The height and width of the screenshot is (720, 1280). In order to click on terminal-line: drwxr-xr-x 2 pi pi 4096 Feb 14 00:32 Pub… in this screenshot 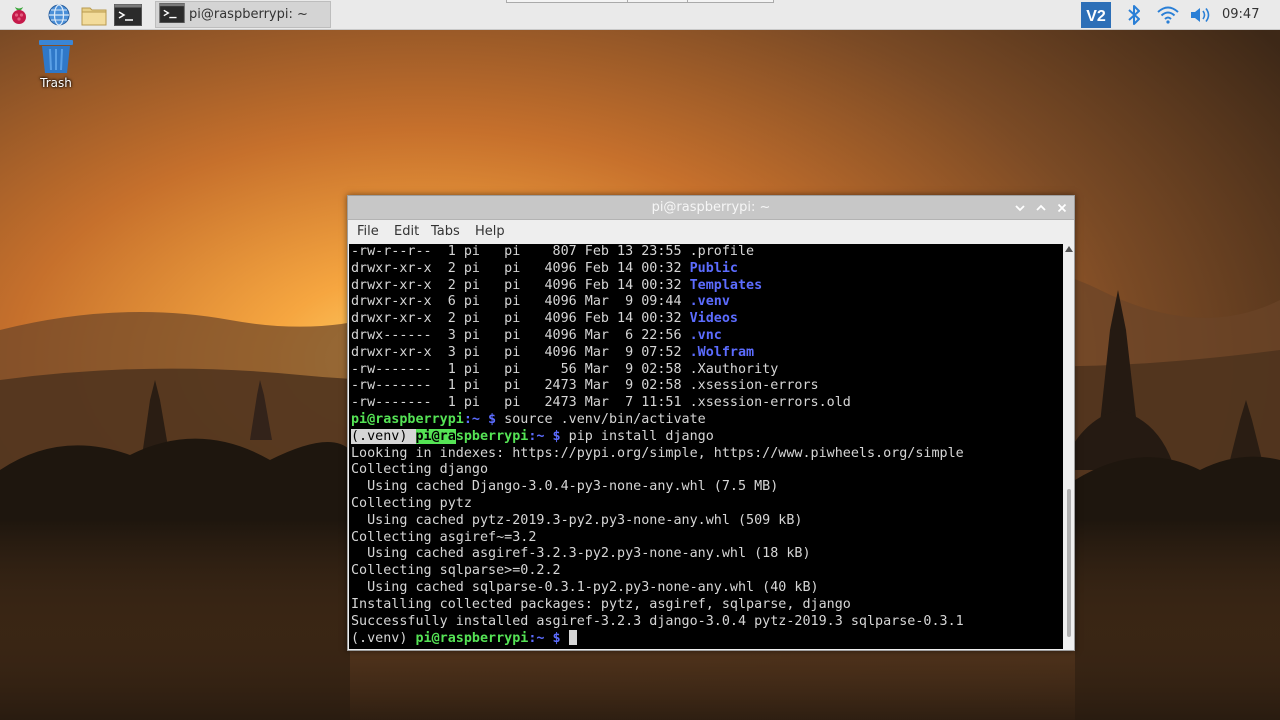, I will do `click(657, 269)`.